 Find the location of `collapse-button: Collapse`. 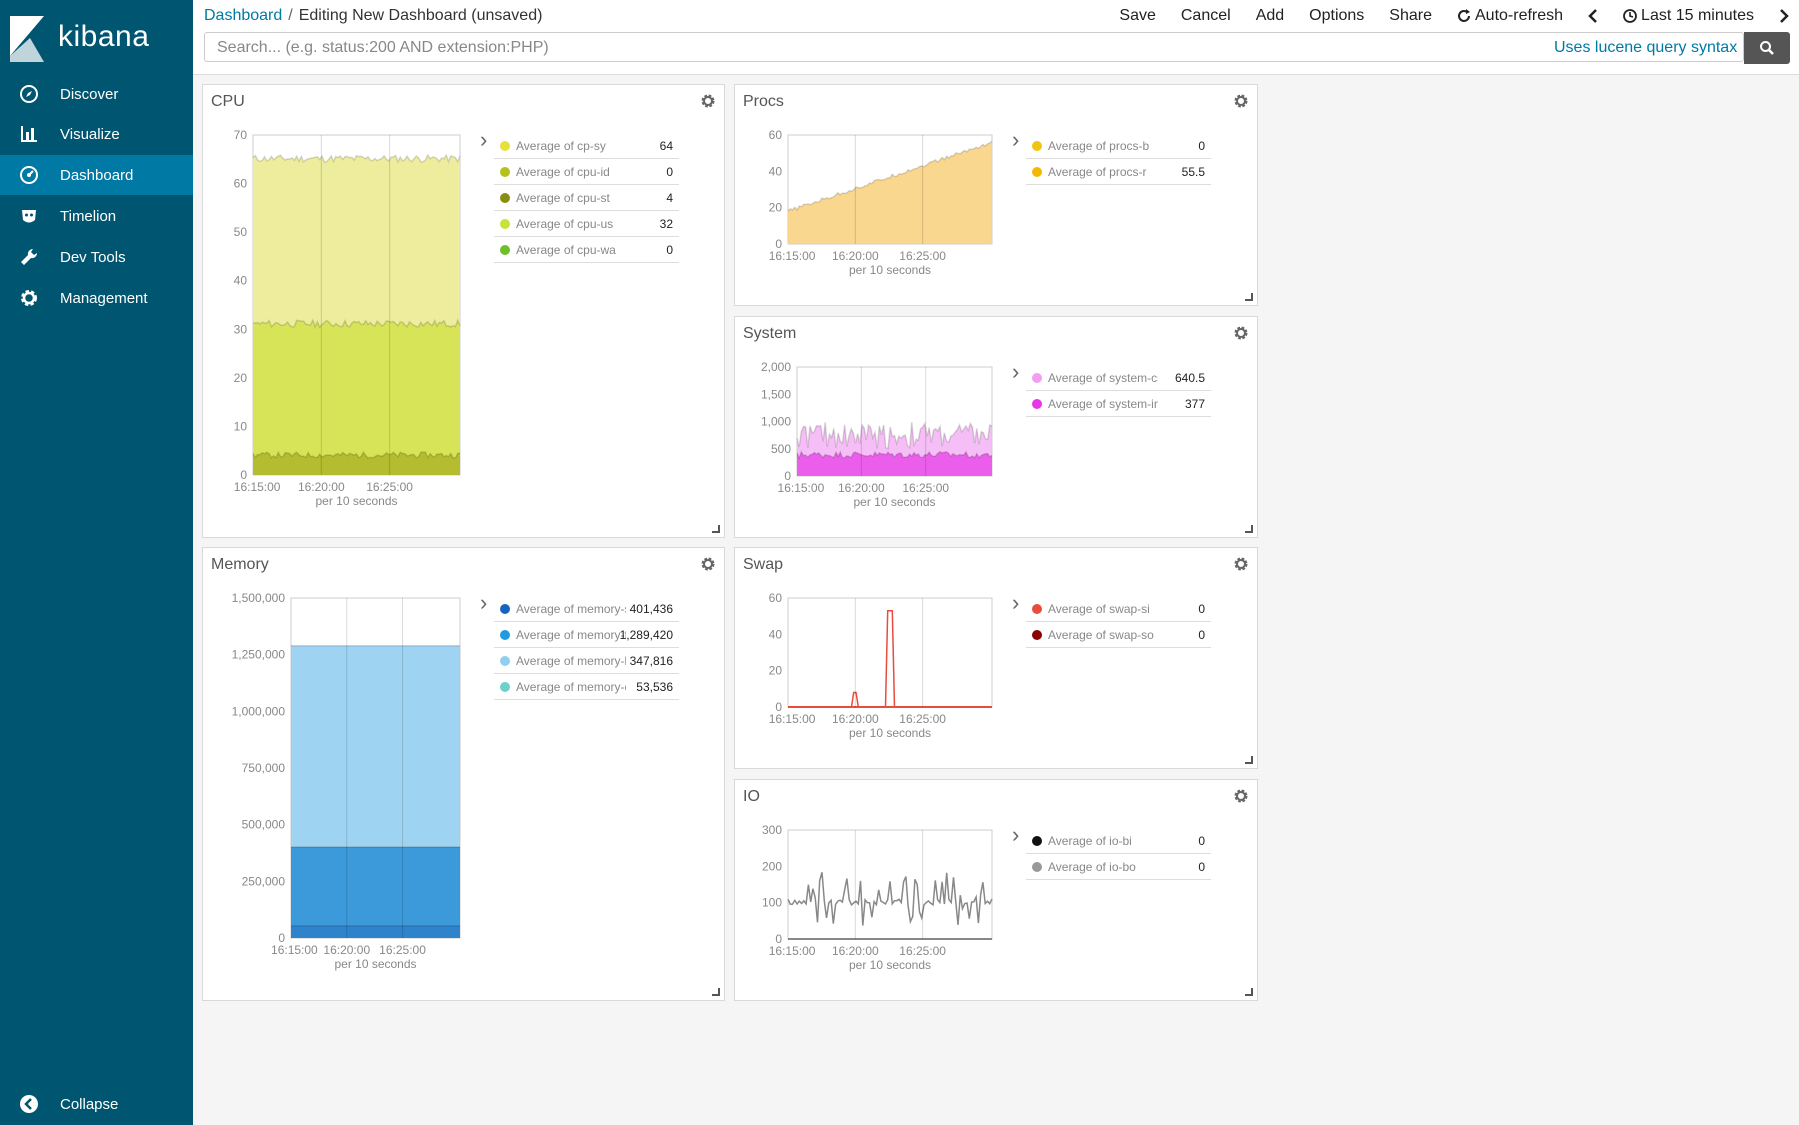

collapse-button: Collapse is located at coordinates (96, 1104).